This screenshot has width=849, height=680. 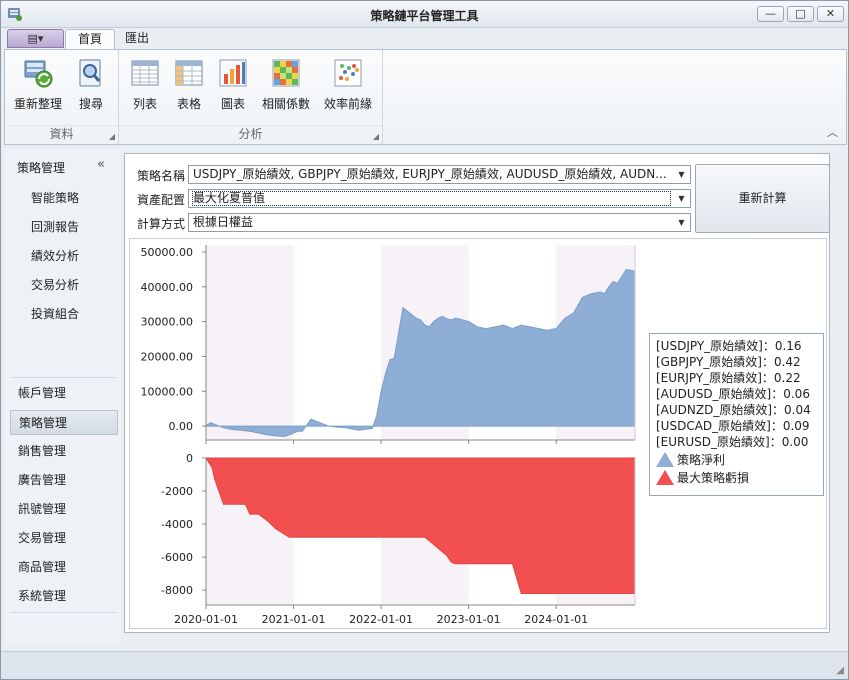 I want to click on legend-weight-eurusd: [EURUSD_原始績效]：0.00, so click(x=732, y=442).